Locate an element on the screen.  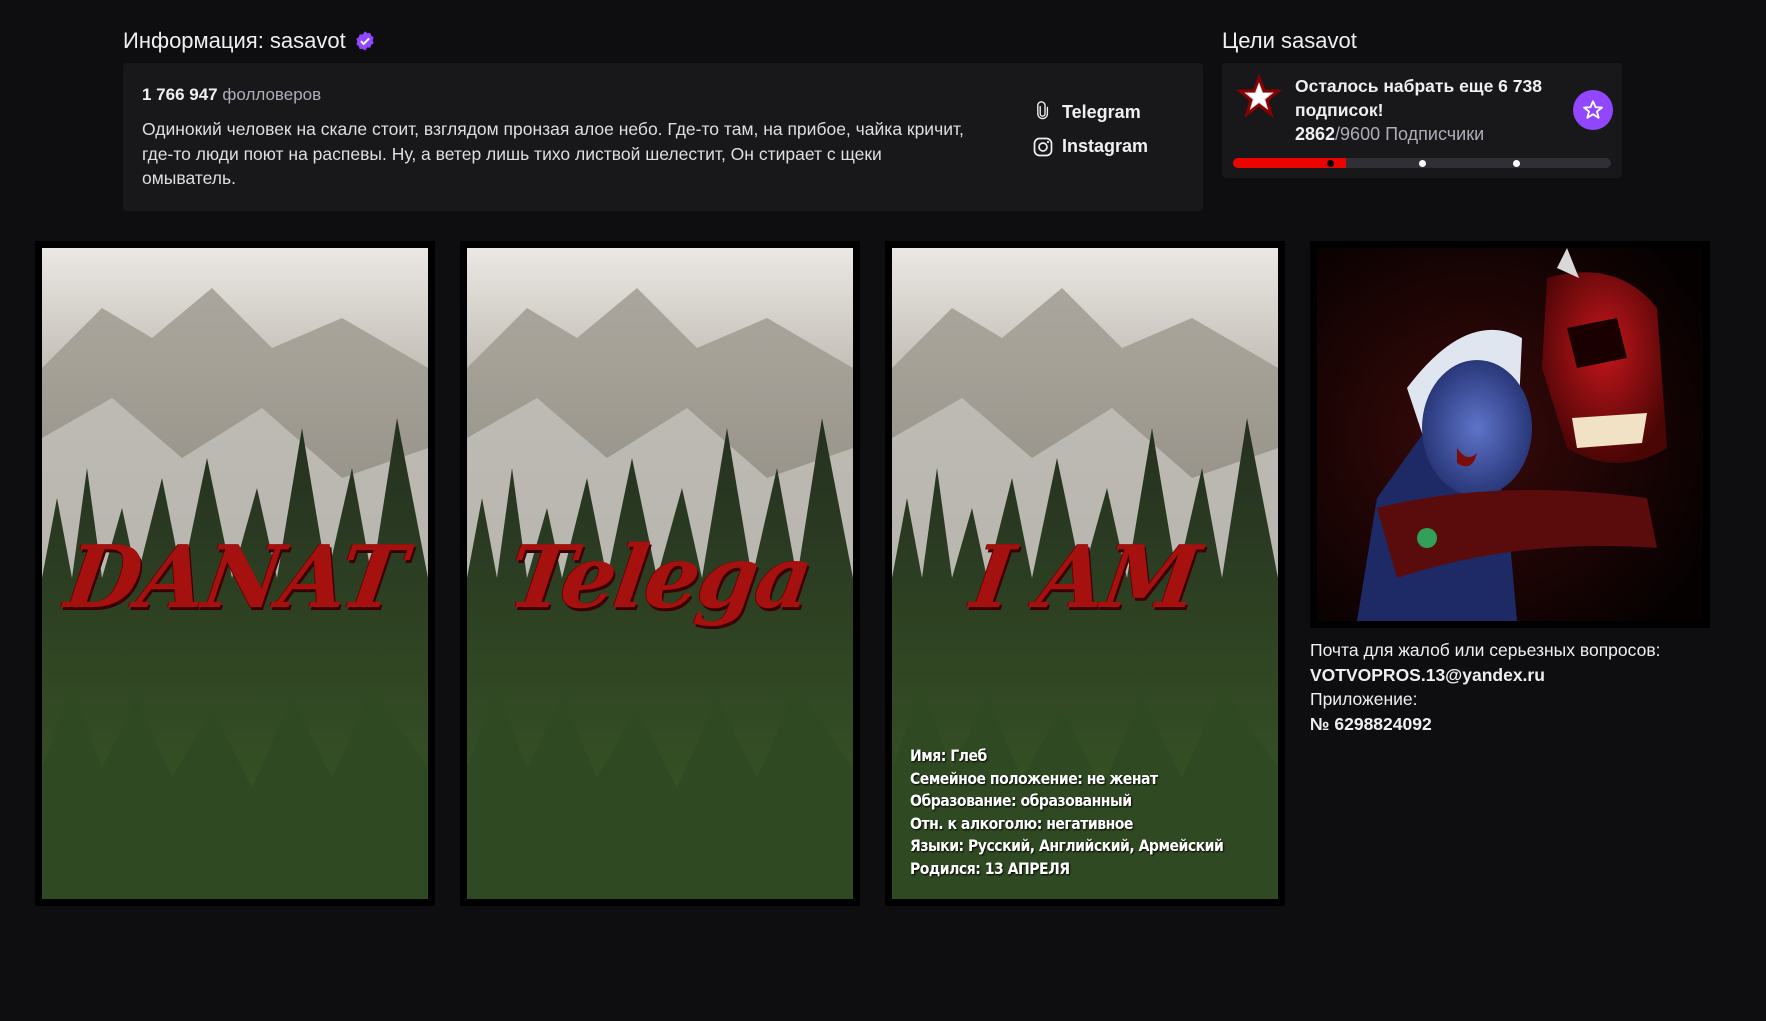
goal-progress-count: 2862/9600 Подписчики is located at coordinates (1389, 134).